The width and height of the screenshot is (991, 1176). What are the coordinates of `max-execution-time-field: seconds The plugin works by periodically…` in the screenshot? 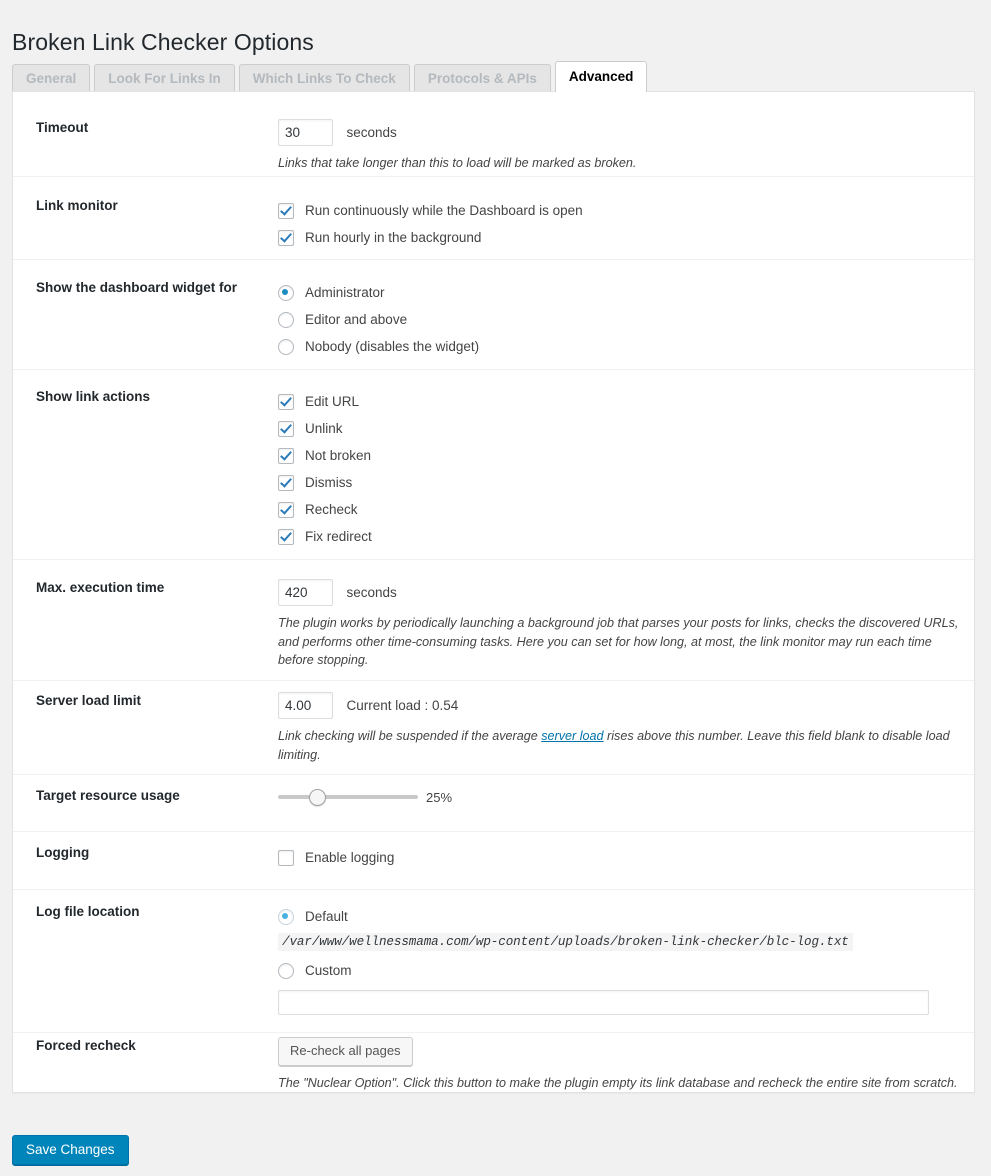 It's located at (620, 624).